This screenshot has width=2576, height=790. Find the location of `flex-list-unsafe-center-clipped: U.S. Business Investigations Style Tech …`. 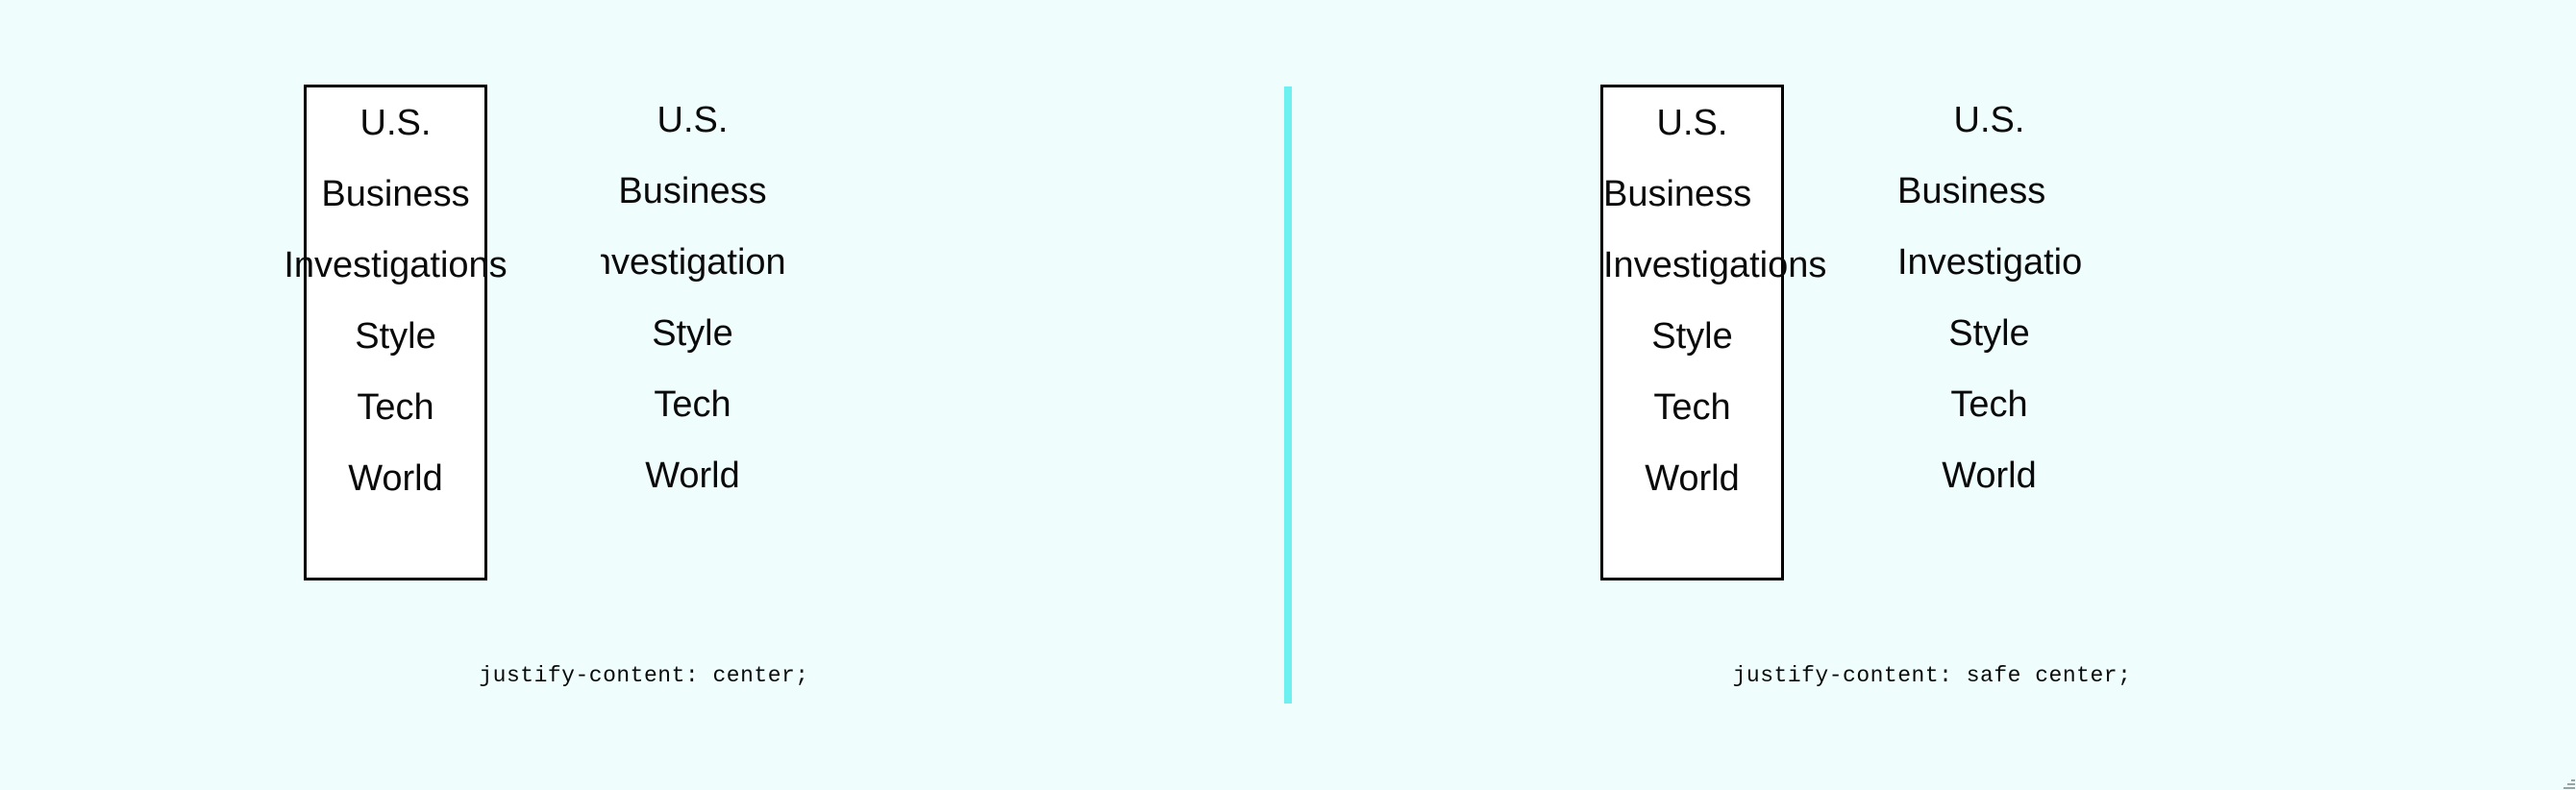

flex-list-unsafe-center-clipped: U.S. Business Investigations Style Tech … is located at coordinates (692, 332).